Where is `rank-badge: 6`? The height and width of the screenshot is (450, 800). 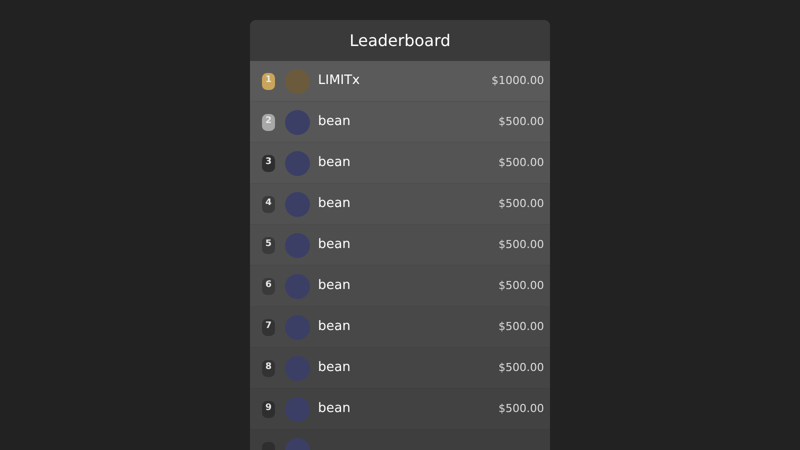
rank-badge: 6 is located at coordinates (268, 286).